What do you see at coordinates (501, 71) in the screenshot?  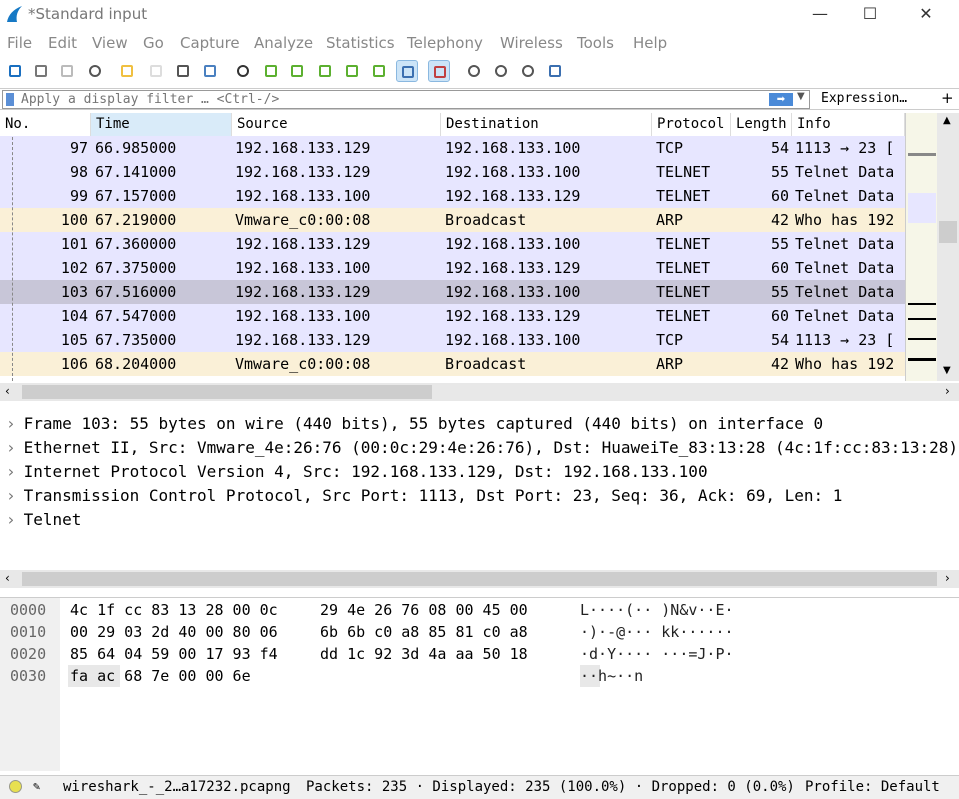 I see `zoom-out-icon` at bounding box center [501, 71].